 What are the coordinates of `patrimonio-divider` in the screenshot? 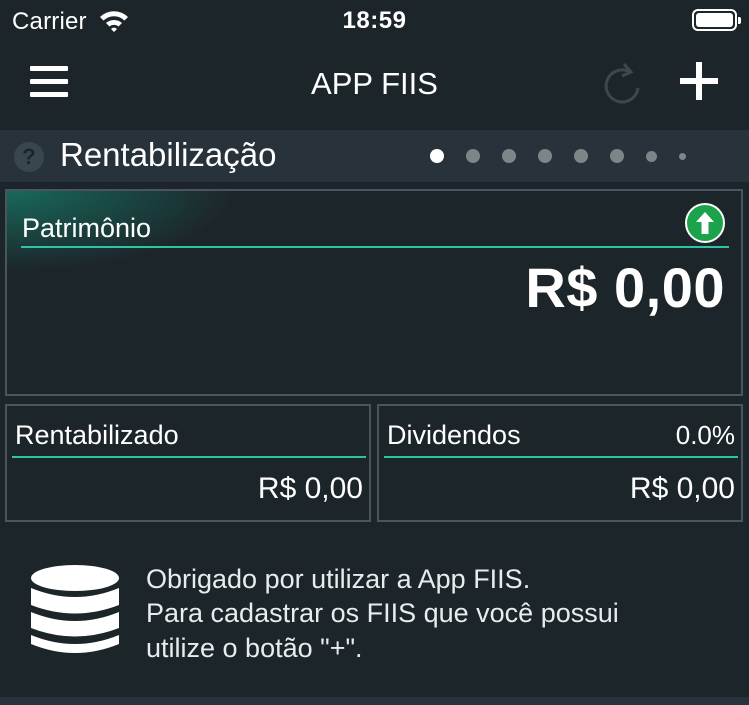 It's located at (375, 247).